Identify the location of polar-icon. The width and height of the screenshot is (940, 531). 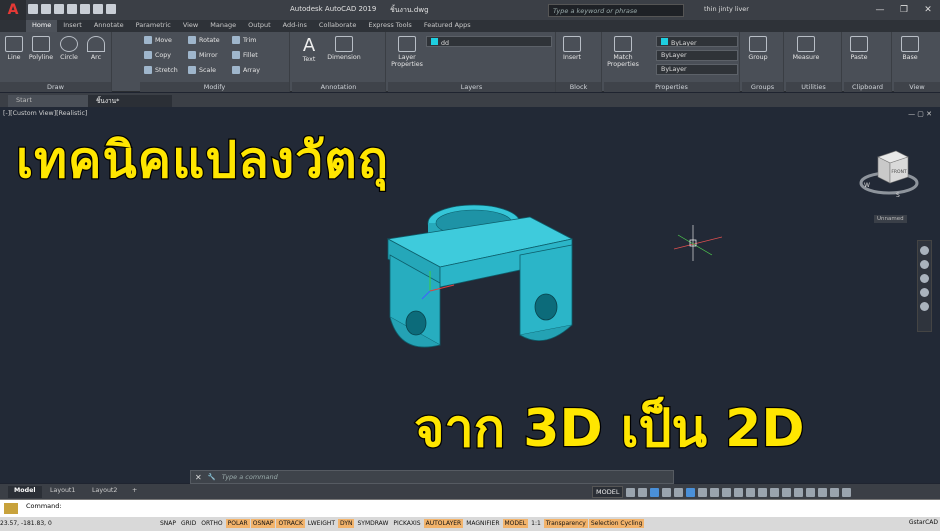
(667, 492).